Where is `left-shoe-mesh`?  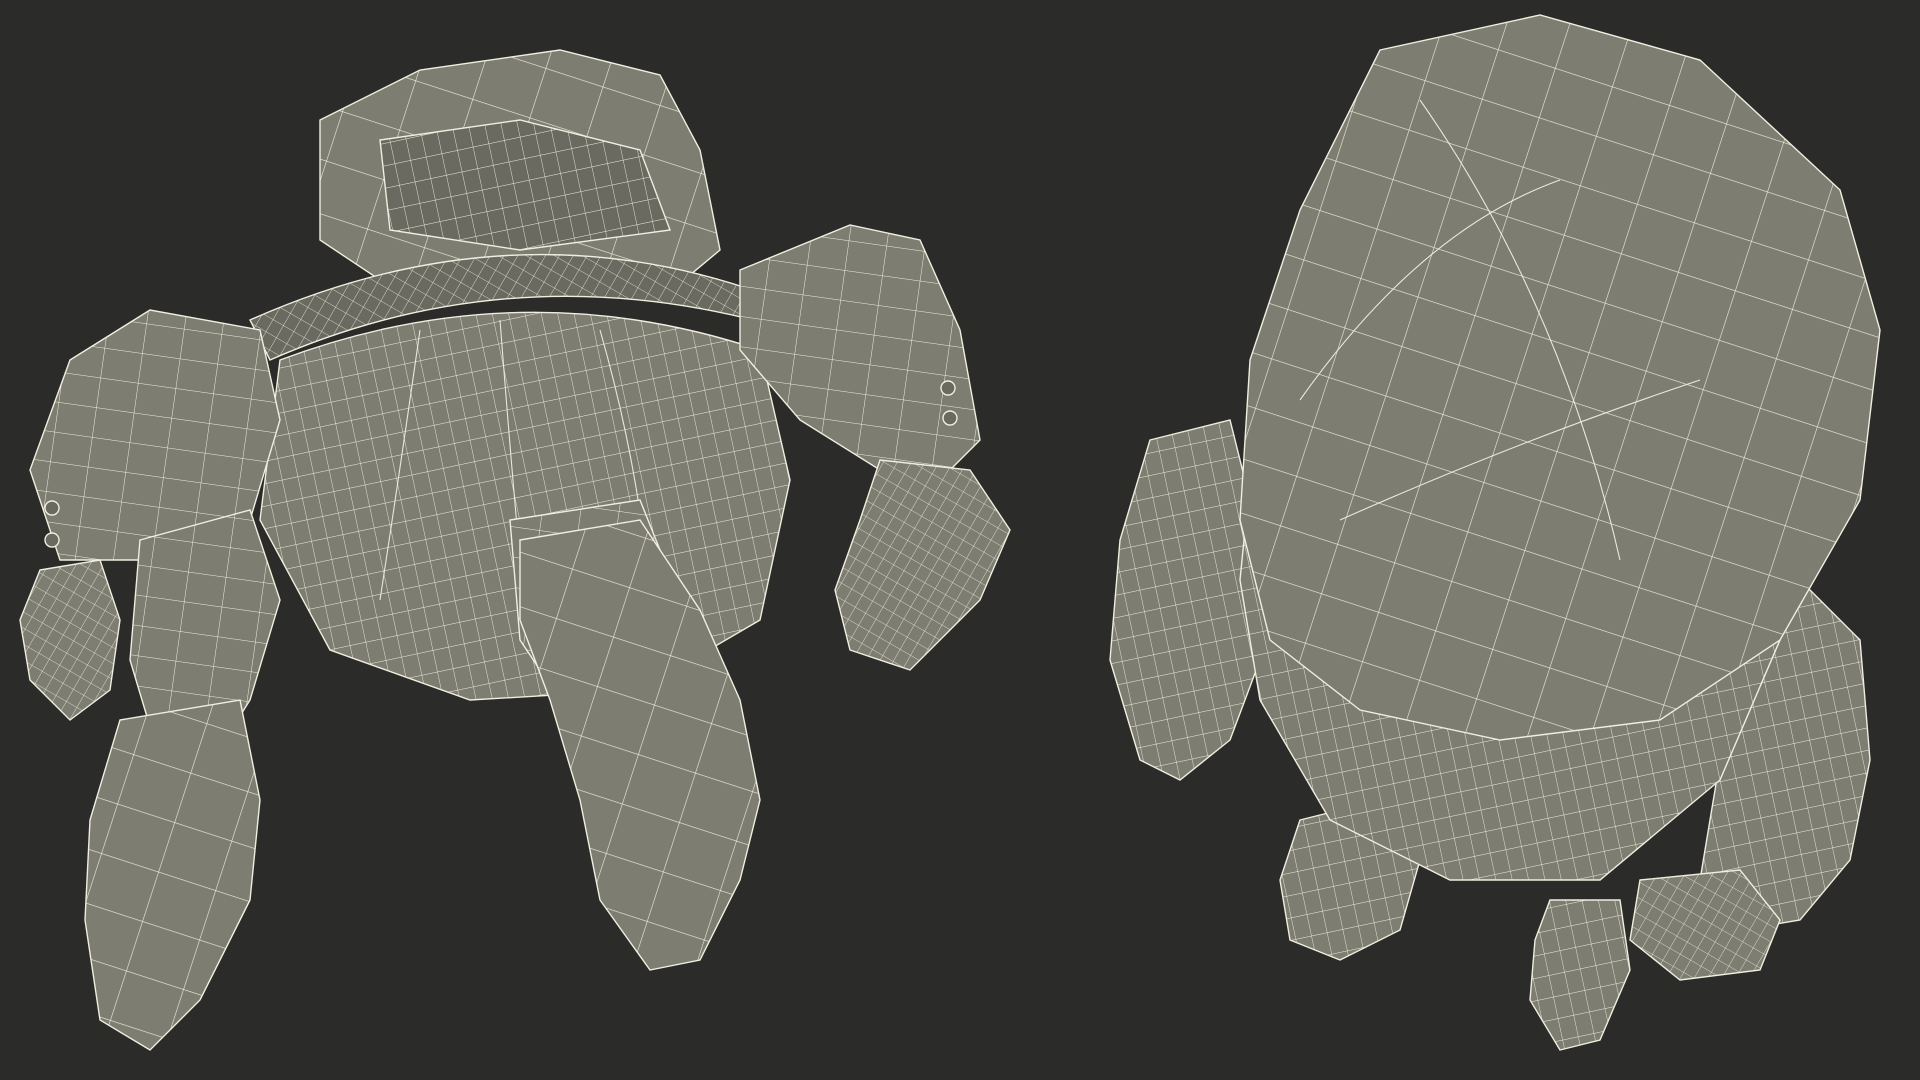 left-shoe-mesh is located at coordinates (172, 875).